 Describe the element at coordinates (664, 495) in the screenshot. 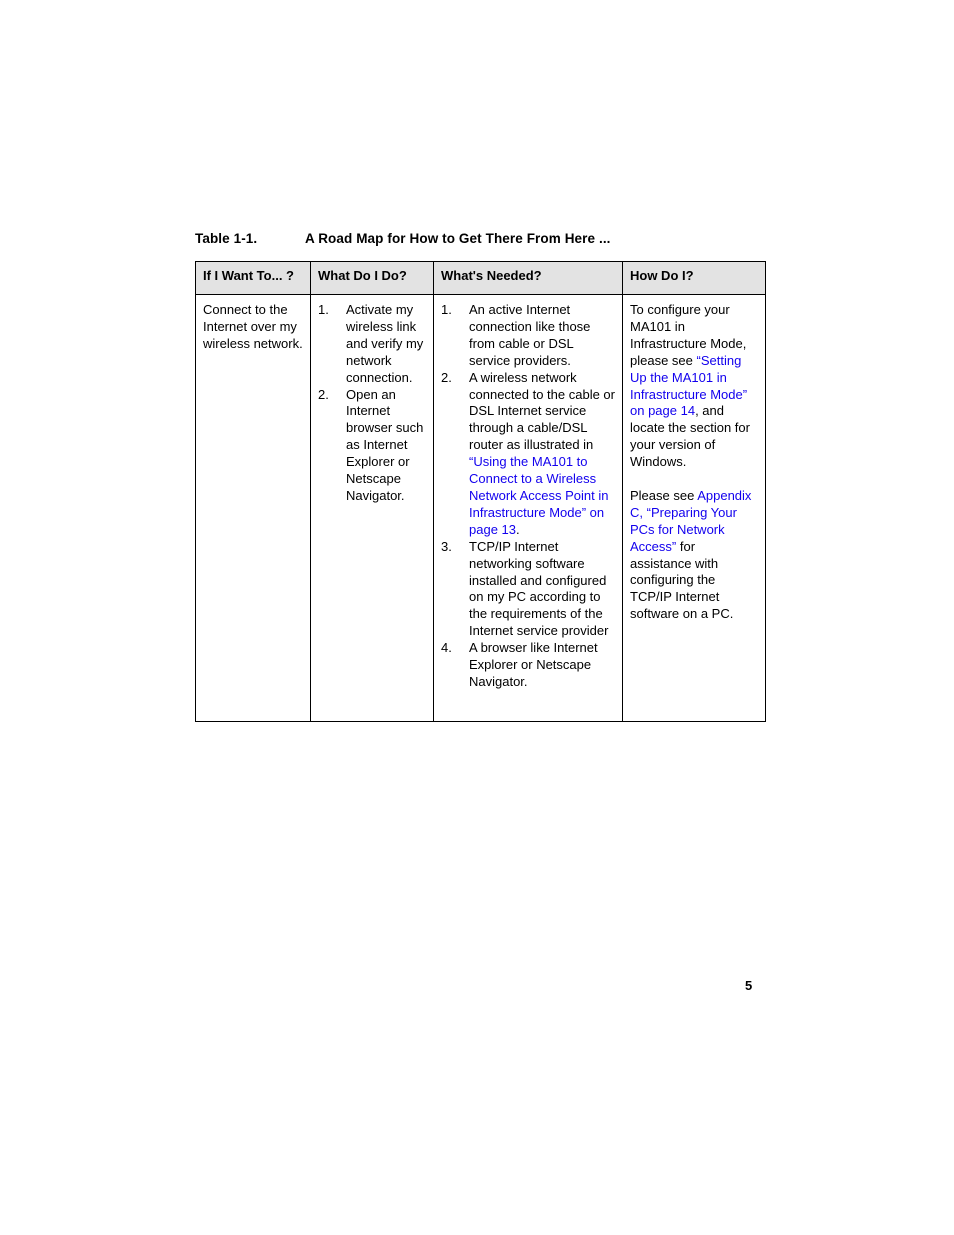

I see `body-text: Please see` at that location.